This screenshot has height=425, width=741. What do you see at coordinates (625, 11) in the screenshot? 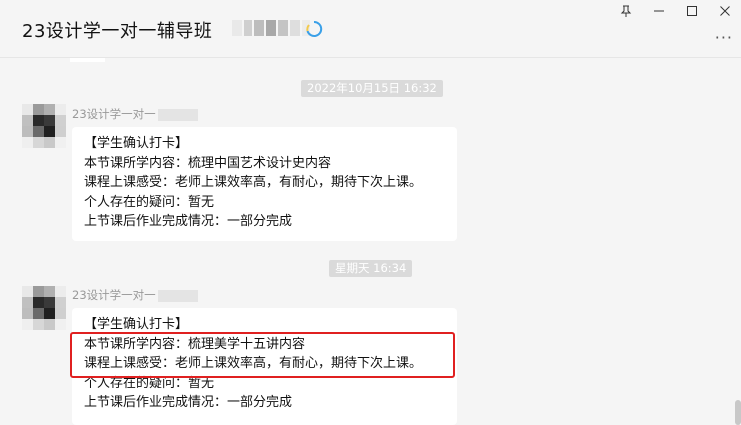
I see `pin-icon` at bounding box center [625, 11].